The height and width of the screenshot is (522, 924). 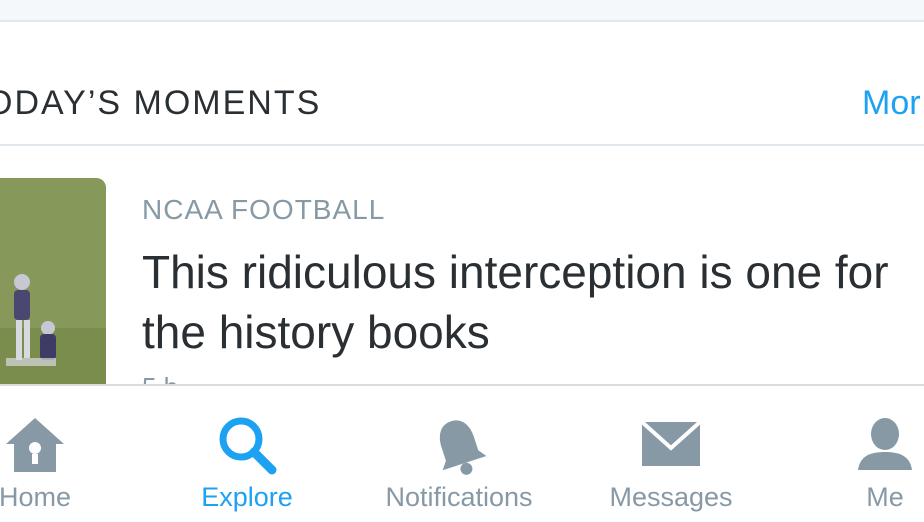 What do you see at coordinates (462, 11) in the screenshot?
I see `top-strip` at bounding box center [462, 11].